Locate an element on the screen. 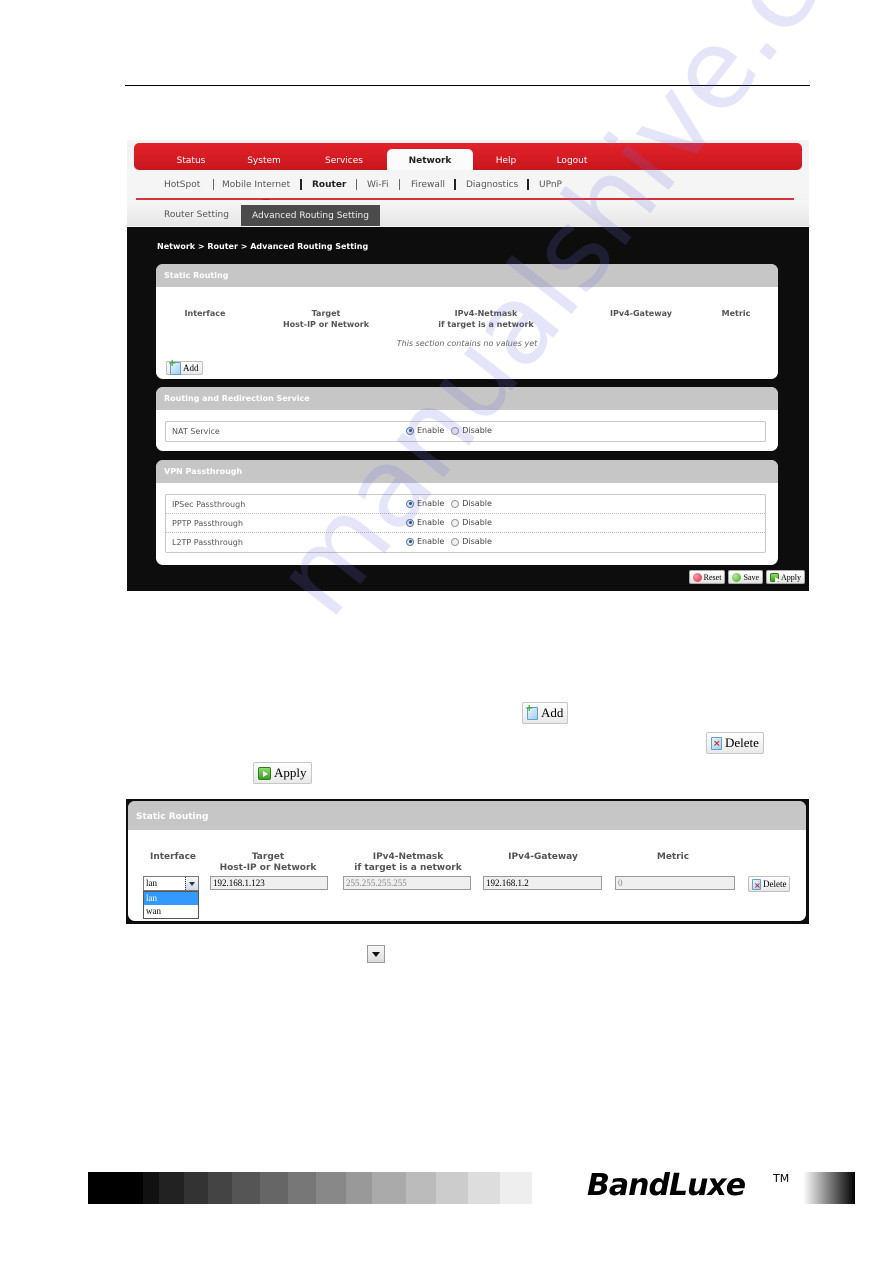  setting-label: PPTP Passthrough is located at coordinates (208, 523).